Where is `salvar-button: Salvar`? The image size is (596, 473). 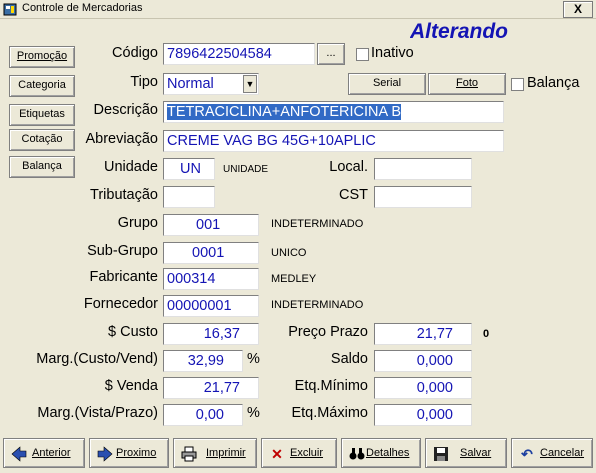
salvar-button: Salvar is located at coordinates (466, 453).